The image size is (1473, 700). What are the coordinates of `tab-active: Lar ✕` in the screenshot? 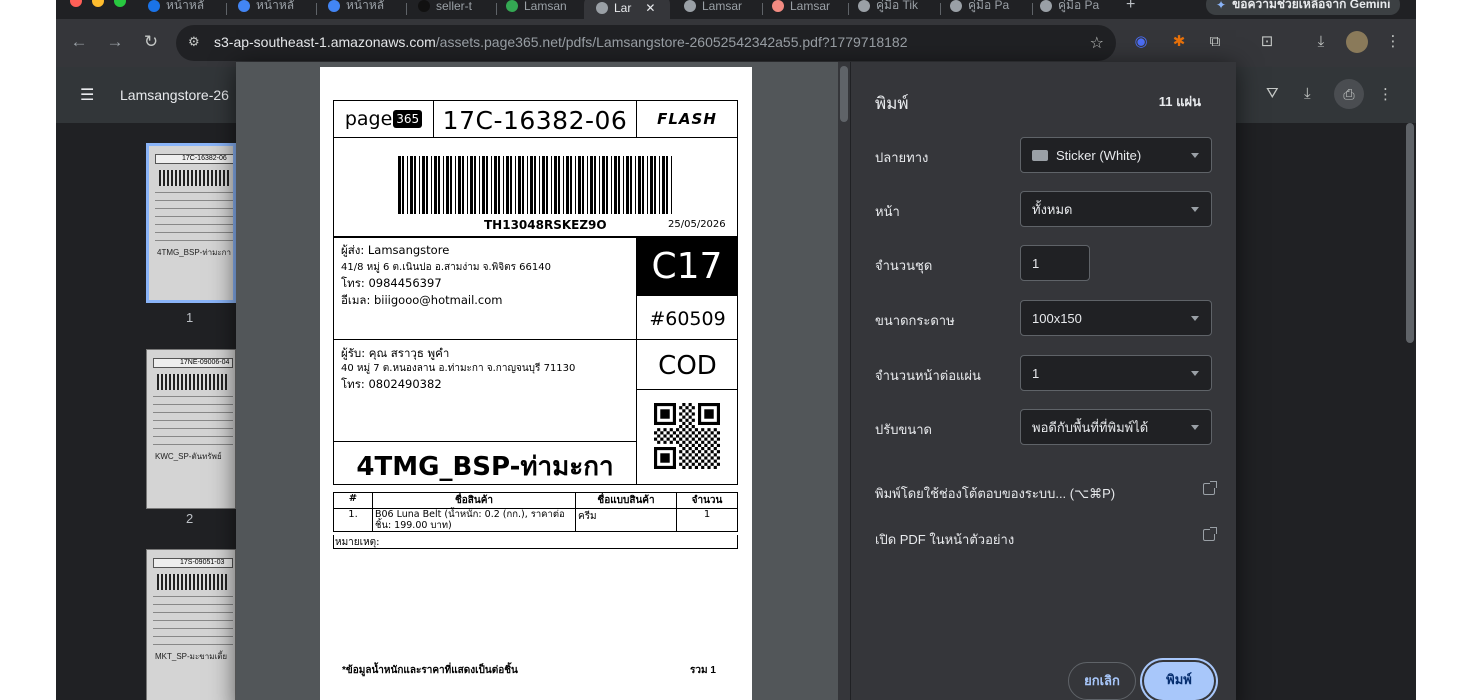 It's located at (627, 9).